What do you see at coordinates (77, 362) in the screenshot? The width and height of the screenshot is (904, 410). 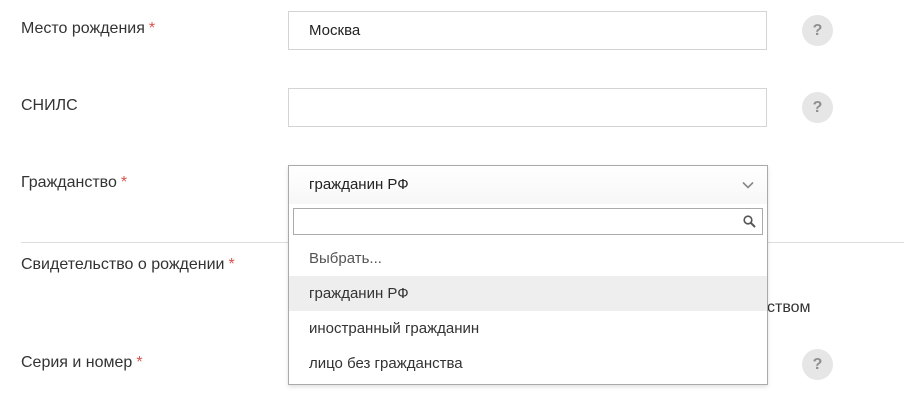 I see `series-number-label-text: Серия и номер` at bounding box center [77, 362].